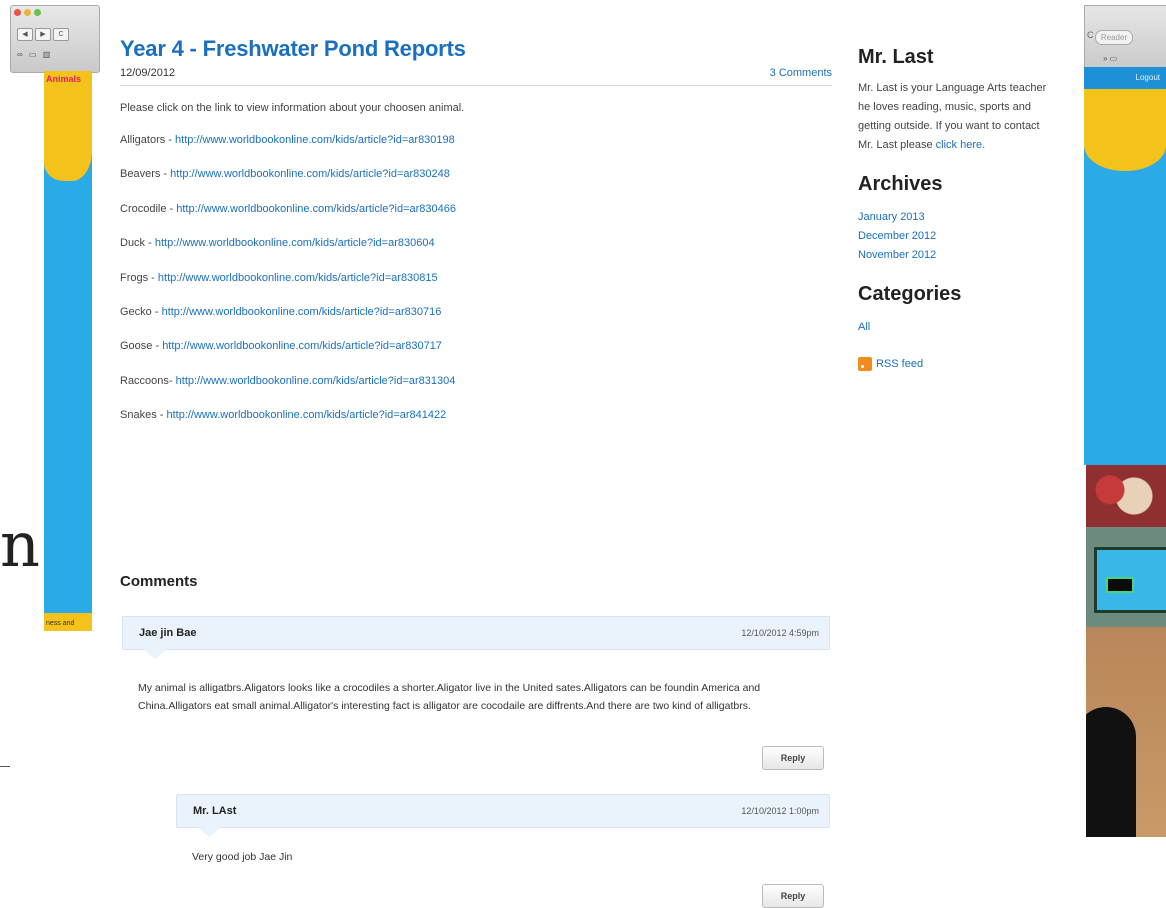 The image size is (1166, 908). Describe the element at coordinates (148, 140) in the screenshot. I see `animal-name: Alligators -` at that location.